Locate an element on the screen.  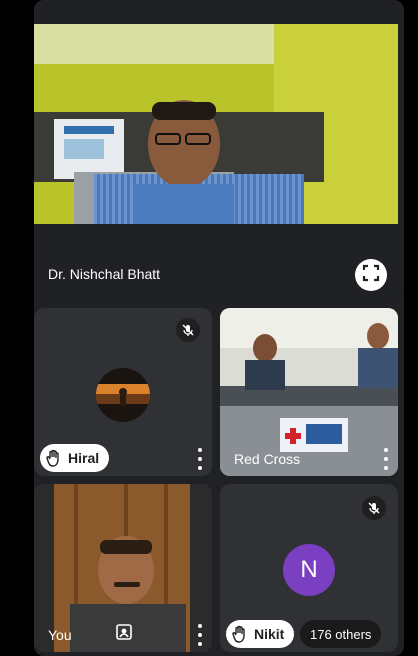
main-speaker-name: Dr. Nishchal Bhatt is located at coordinates (104, 274).